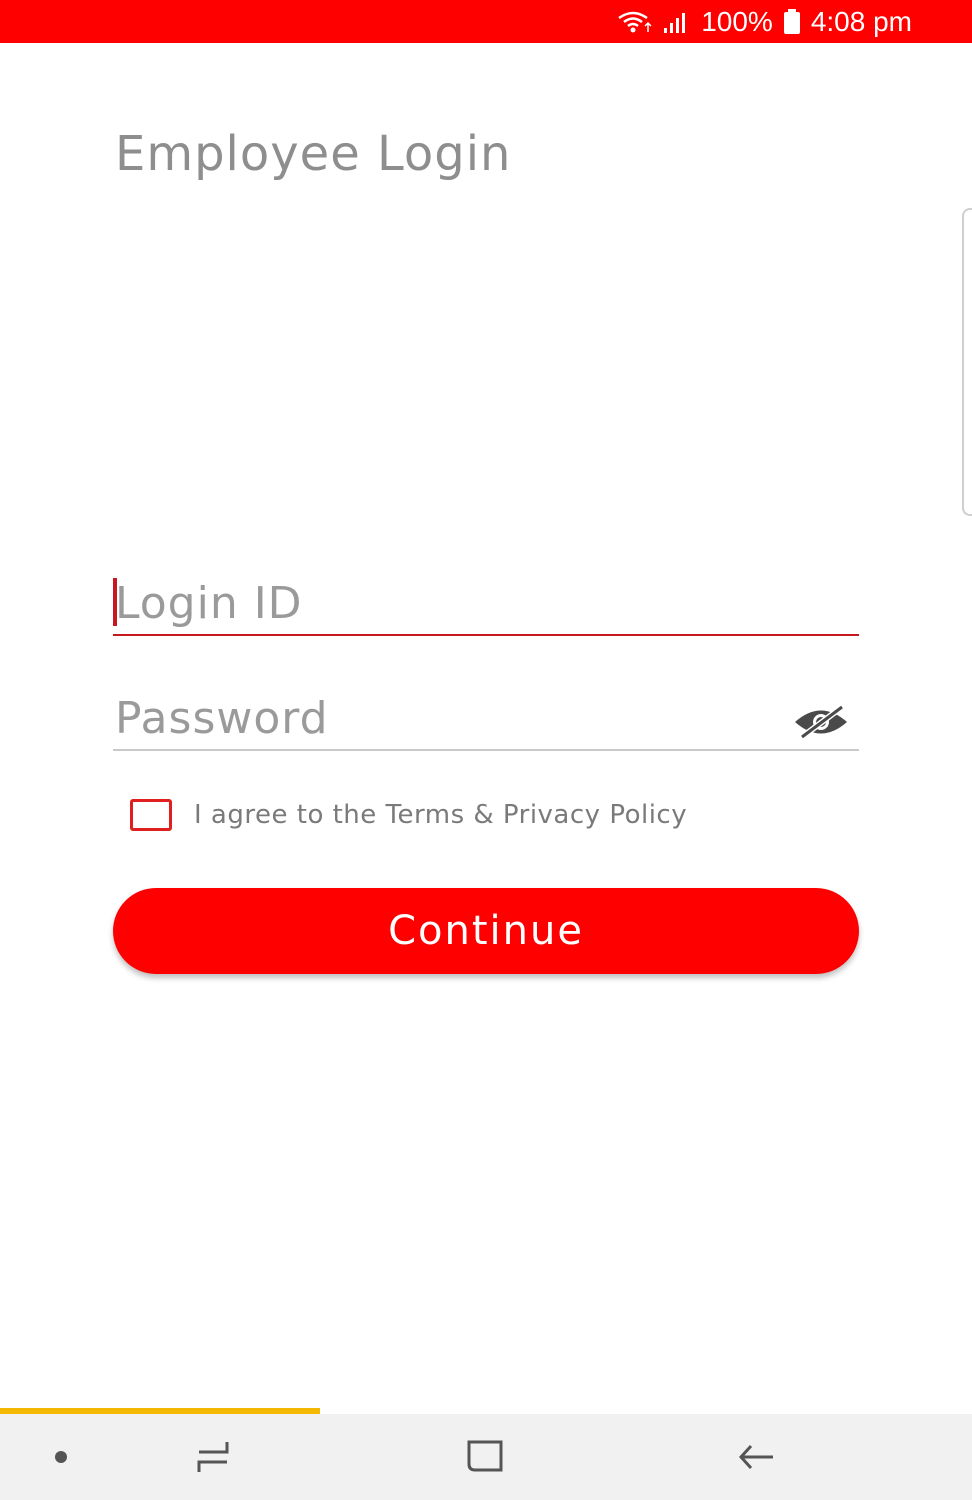 Image resolution: width=972 pixels, height=1500 pixels. I want to click on eye-off-icon, so click(821, 722).